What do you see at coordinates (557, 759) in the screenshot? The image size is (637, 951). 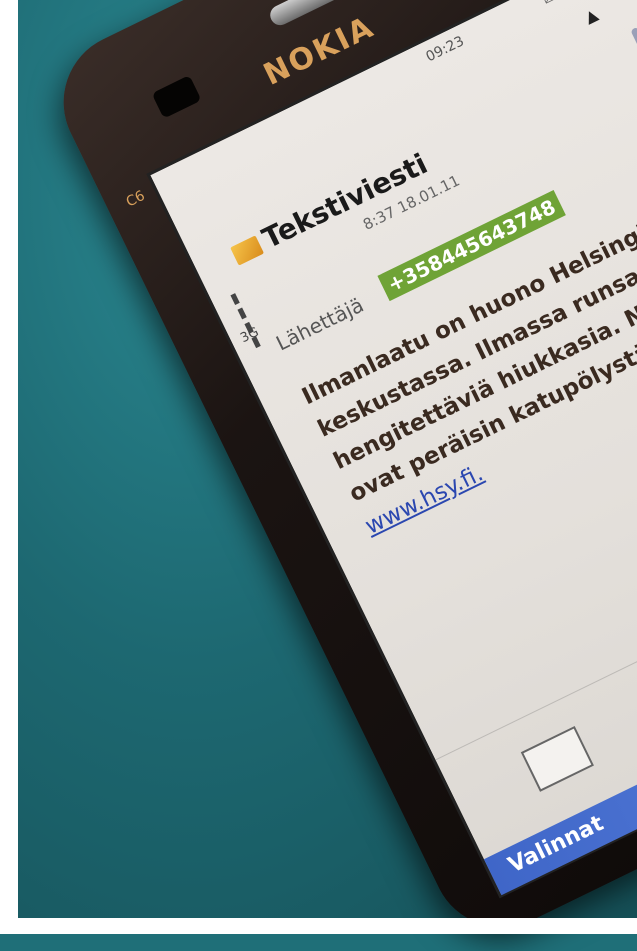 I see `reply-icon` at bounding box center [557, 759].